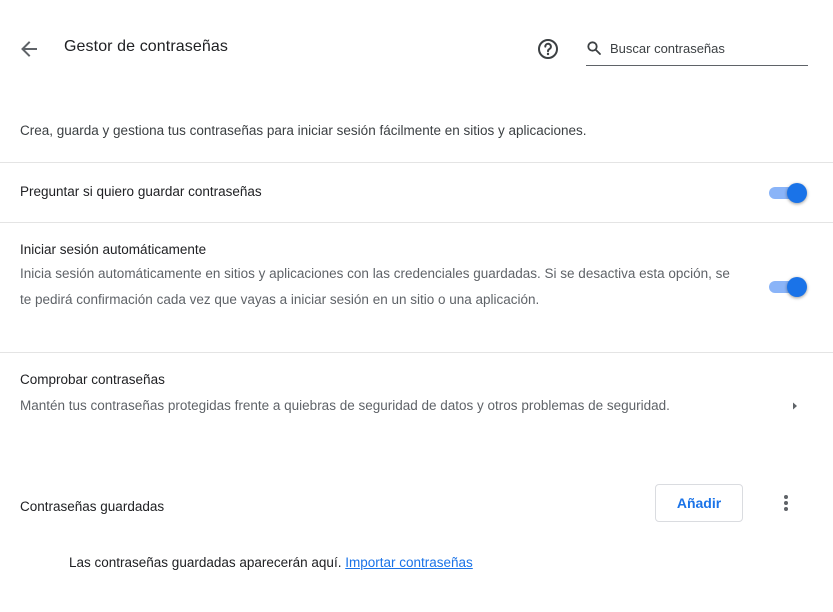 The width and height of the screenshot is (833, 612). I want to click on offer-save-toggle, so click(788, 193).